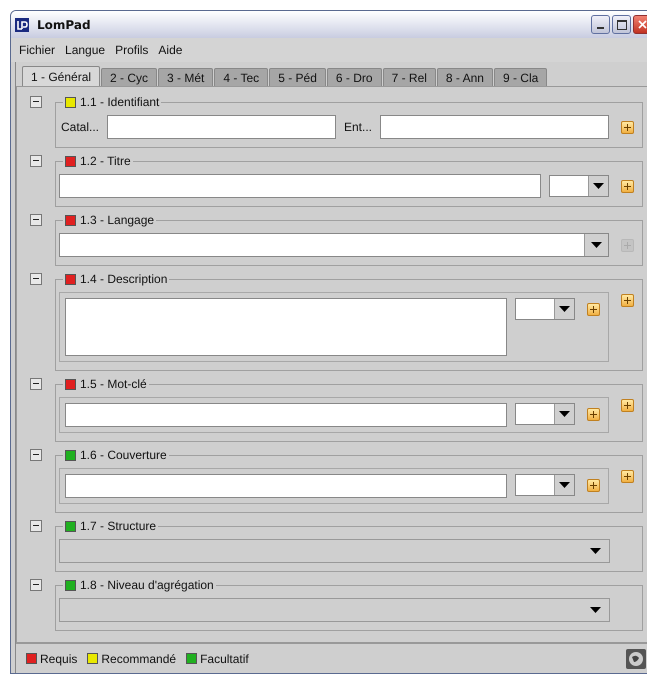  I want to click on section-title: 1.7 - Structure, so click(118, 526).